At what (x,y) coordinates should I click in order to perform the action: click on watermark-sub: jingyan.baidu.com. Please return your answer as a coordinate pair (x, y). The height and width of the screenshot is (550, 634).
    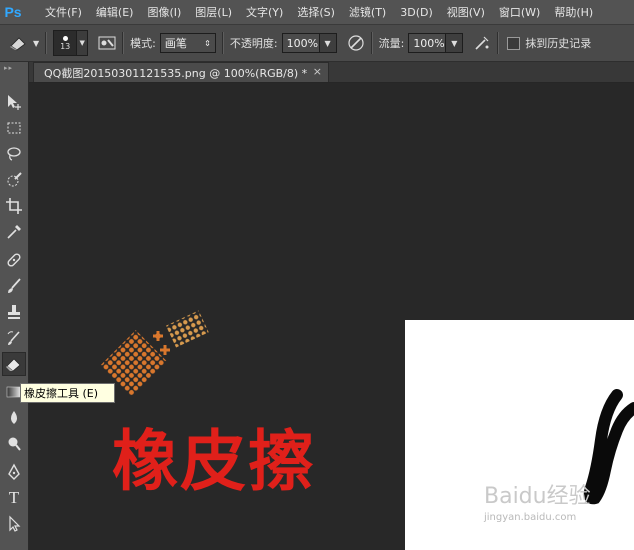
    Looking at the image, I should click on (530, 517).